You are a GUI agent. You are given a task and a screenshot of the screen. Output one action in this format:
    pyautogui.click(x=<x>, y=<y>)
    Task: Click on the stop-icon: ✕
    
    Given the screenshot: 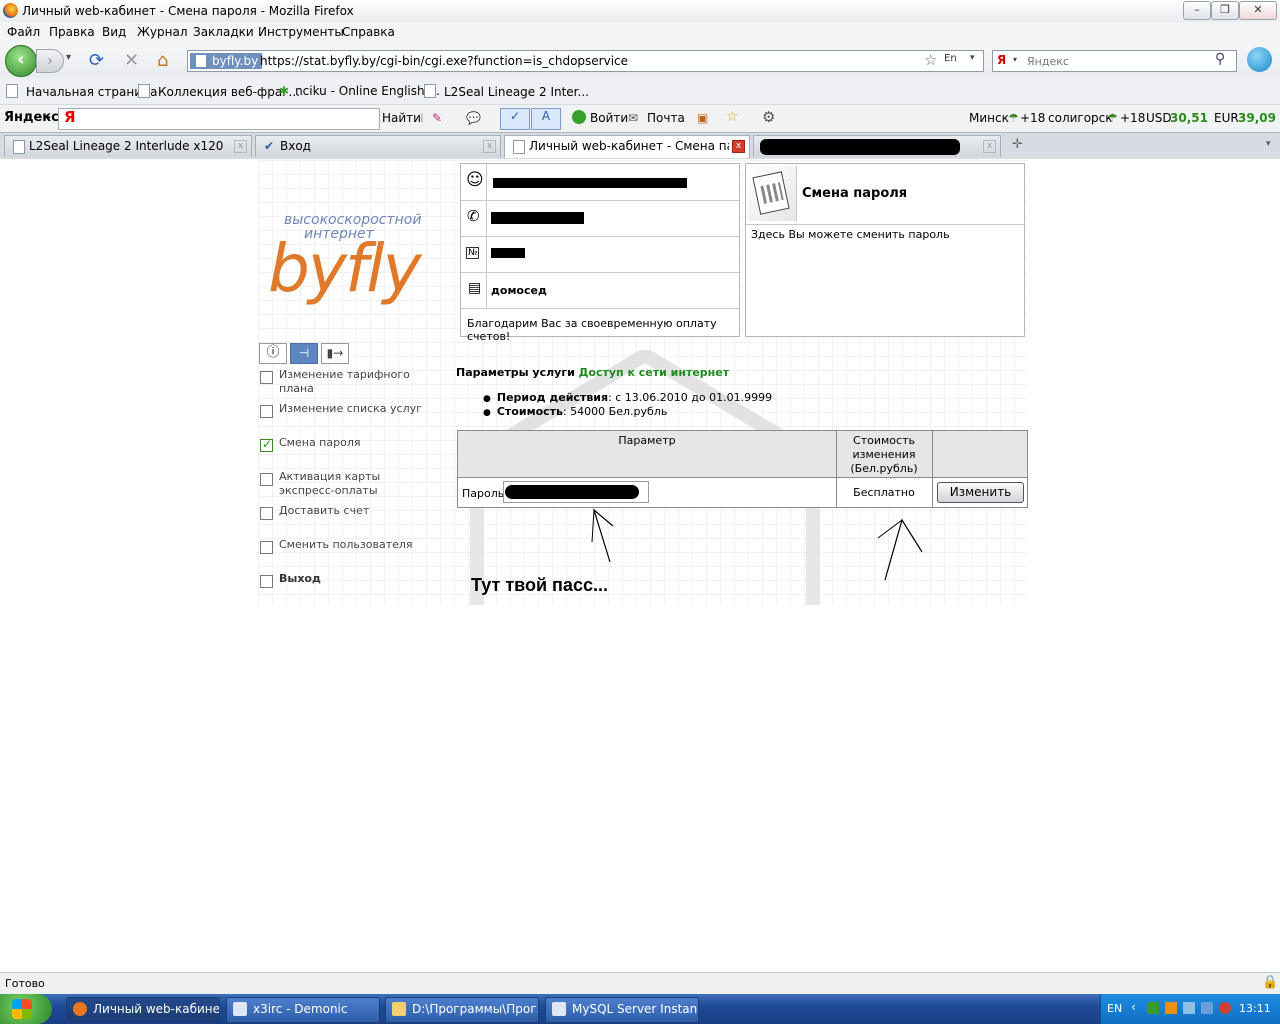 What is the action you would take?
    pyautogui.click(x=131, y=60)
    